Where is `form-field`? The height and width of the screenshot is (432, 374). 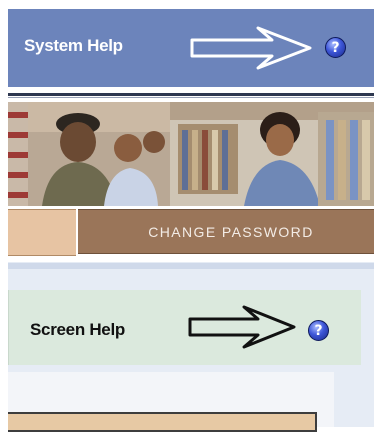
form-field is located at coordinates (162, 422).